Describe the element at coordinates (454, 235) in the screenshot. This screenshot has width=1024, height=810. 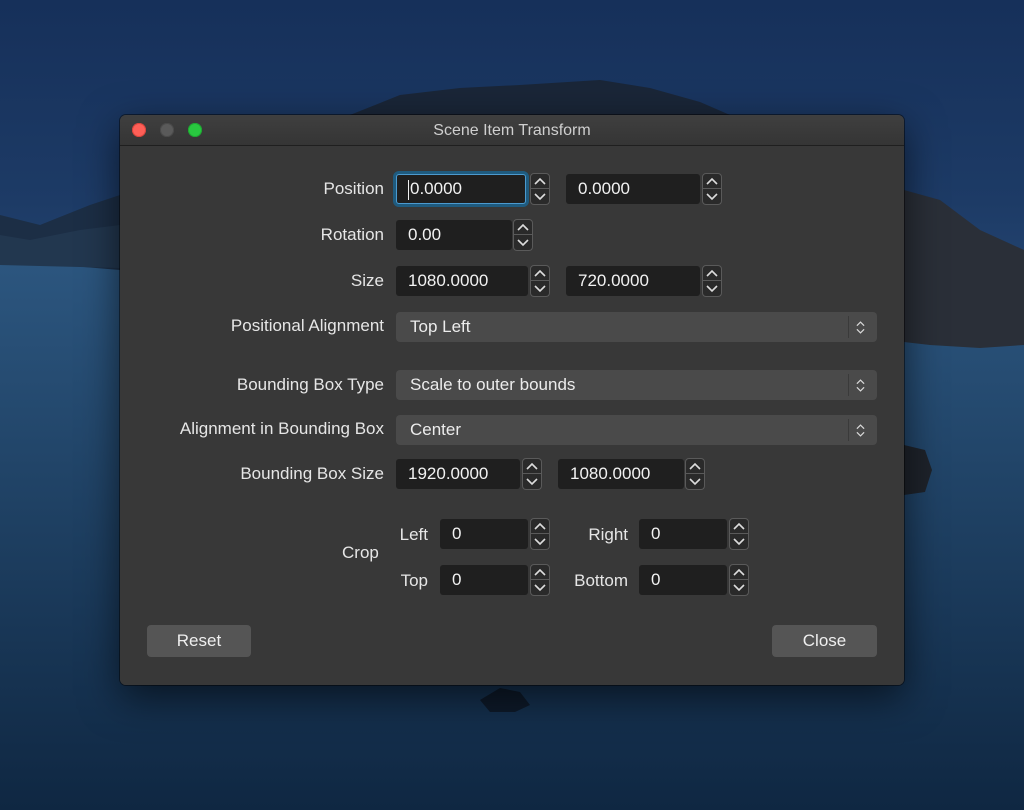
I see `rotation-input: 0.00` at that location.